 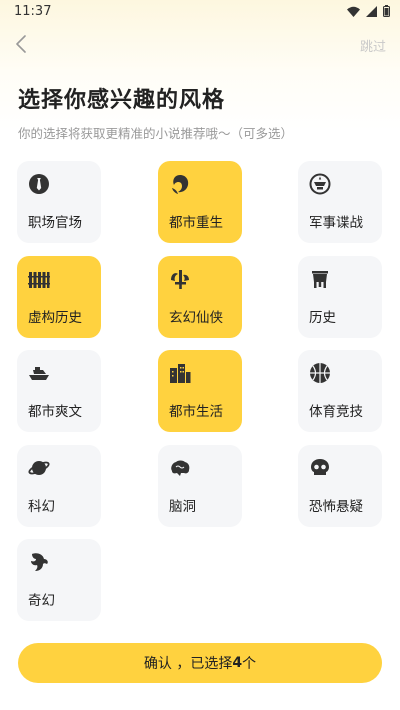 I want to click on status-icons, so click(x=368, y=11).